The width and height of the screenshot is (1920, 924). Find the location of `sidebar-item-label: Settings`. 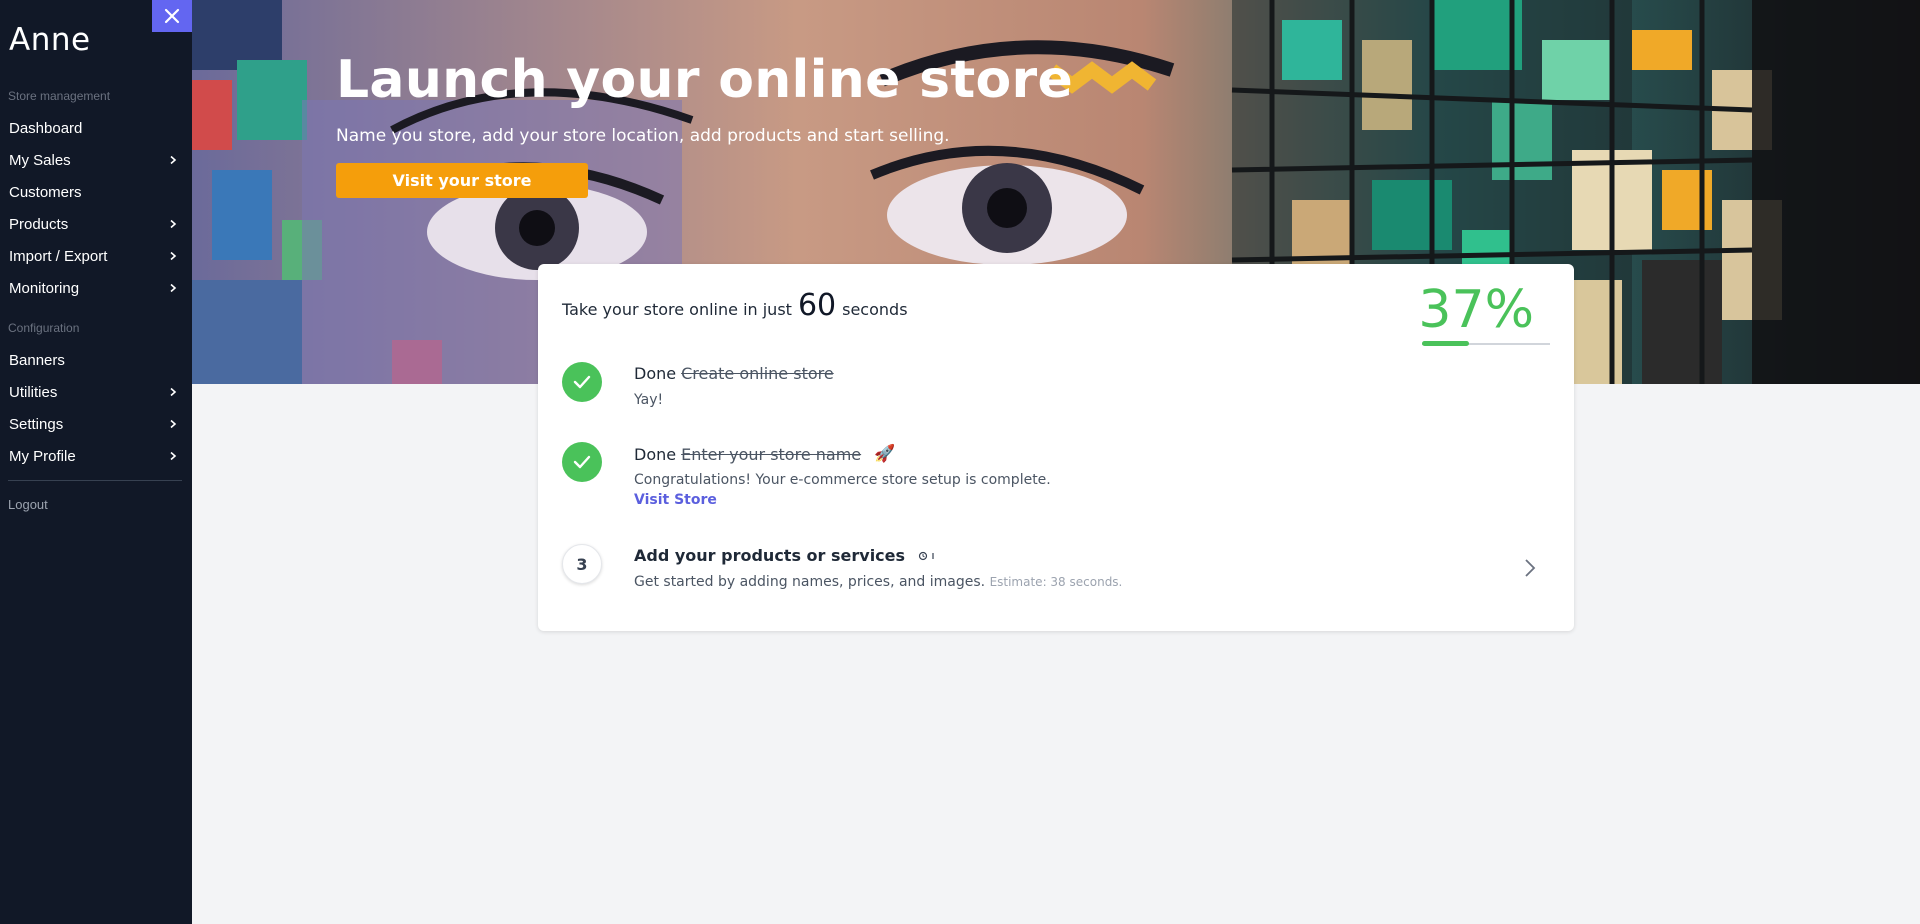

sidebar-item-label: Settings is located at coordinates (36, 424).